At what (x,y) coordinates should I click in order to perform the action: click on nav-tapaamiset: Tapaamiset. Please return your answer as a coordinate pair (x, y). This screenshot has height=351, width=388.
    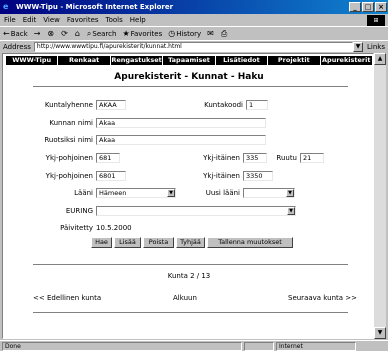
    Looking at the image, I should click on (189, 60).